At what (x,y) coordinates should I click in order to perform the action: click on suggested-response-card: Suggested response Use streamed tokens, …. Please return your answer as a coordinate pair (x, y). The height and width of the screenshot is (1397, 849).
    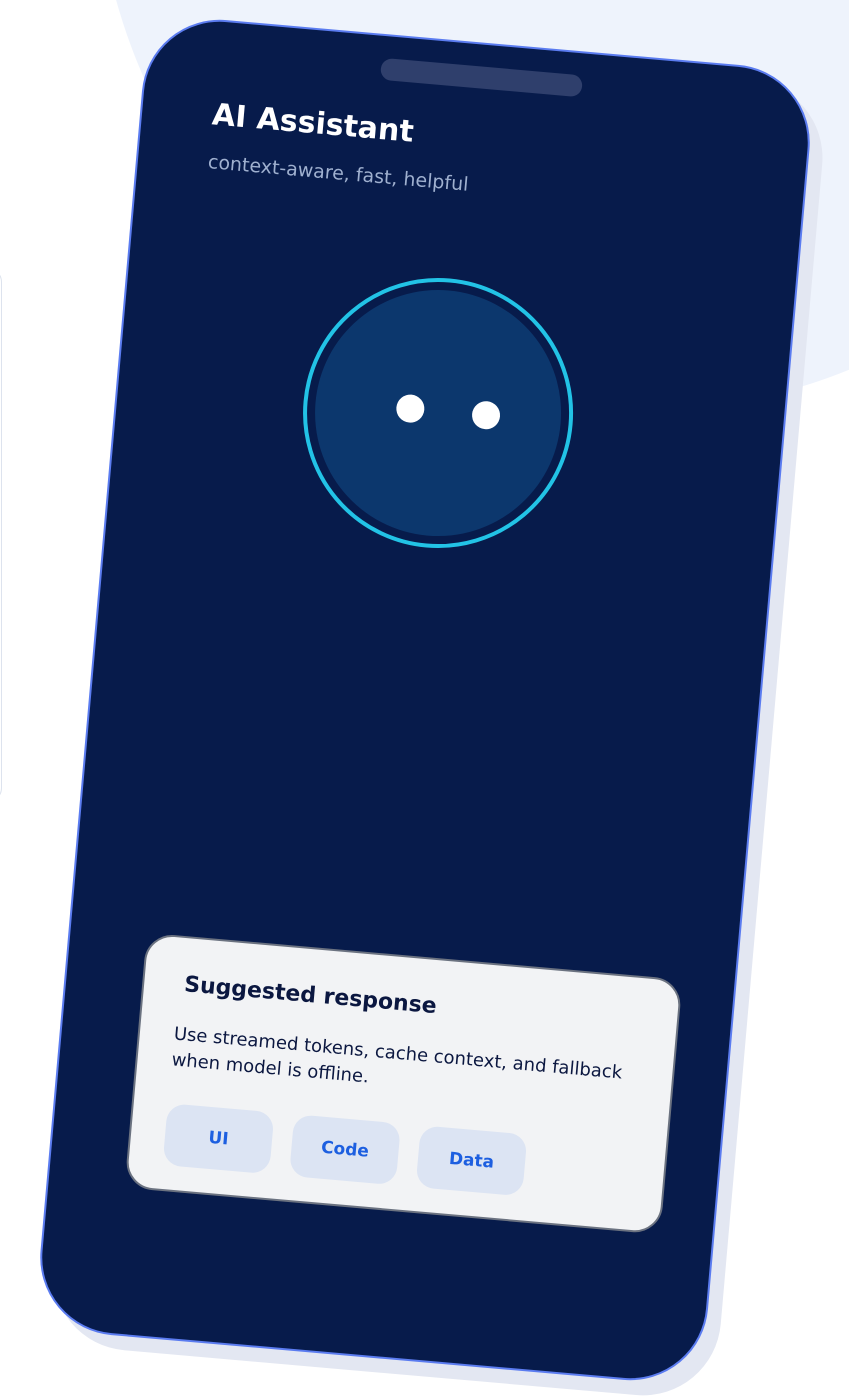
    Looking at the image, I should click on (403, 1083).